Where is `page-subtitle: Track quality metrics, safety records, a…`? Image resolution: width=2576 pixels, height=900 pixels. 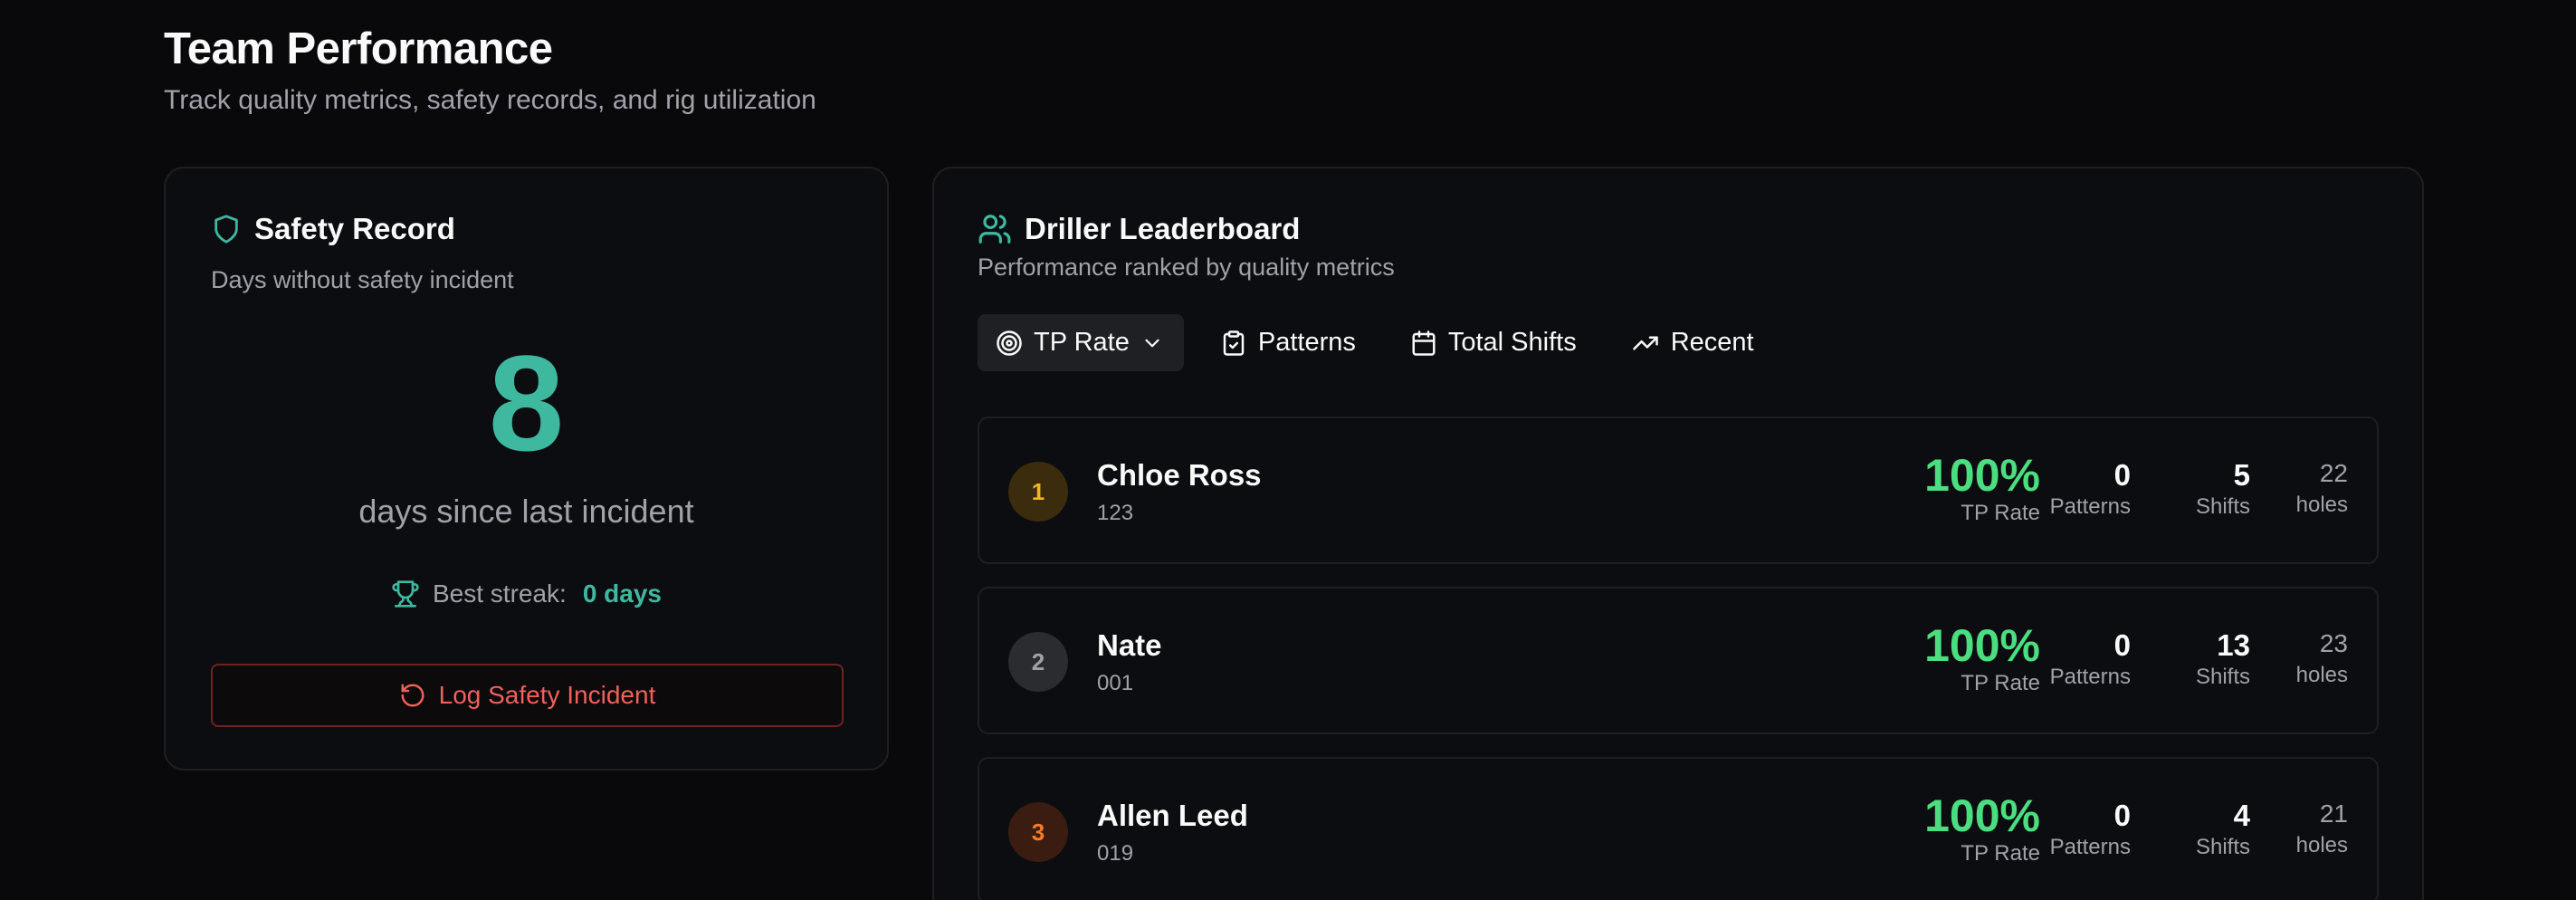
page-subtitle: Track quality metrics, safety records, a… is located at coordinates (490, 100).